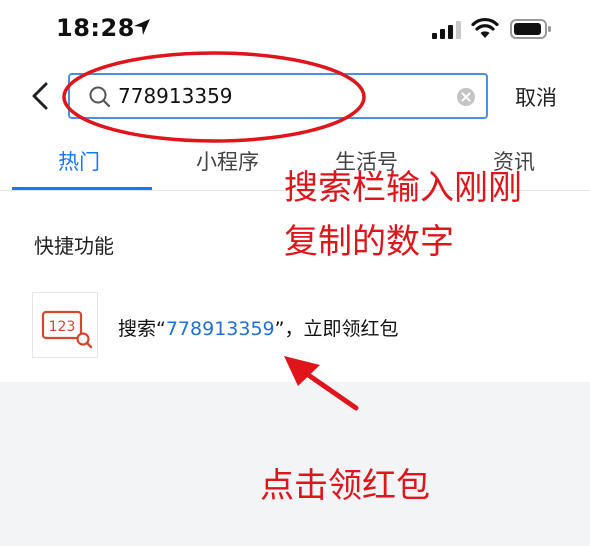 The image size is (590, 546). What do you see at coordinates (258, 327) in the screenshot?
I see `search-red-packet-text: 搜索“778913359”，立即领红包` at bounding box center [258, 327].